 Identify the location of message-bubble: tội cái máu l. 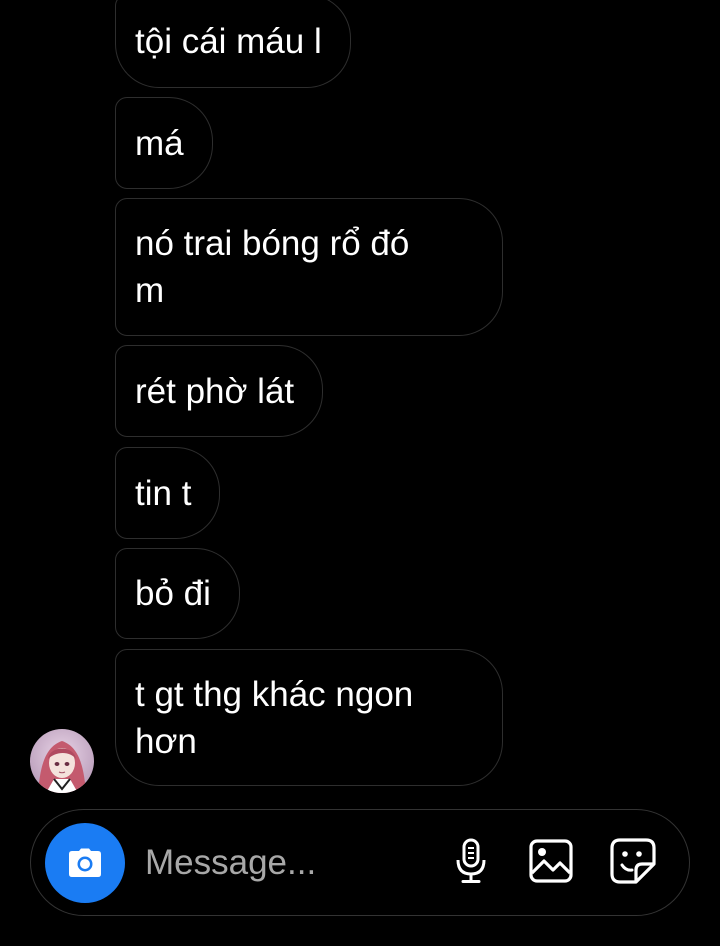
(233, 44).